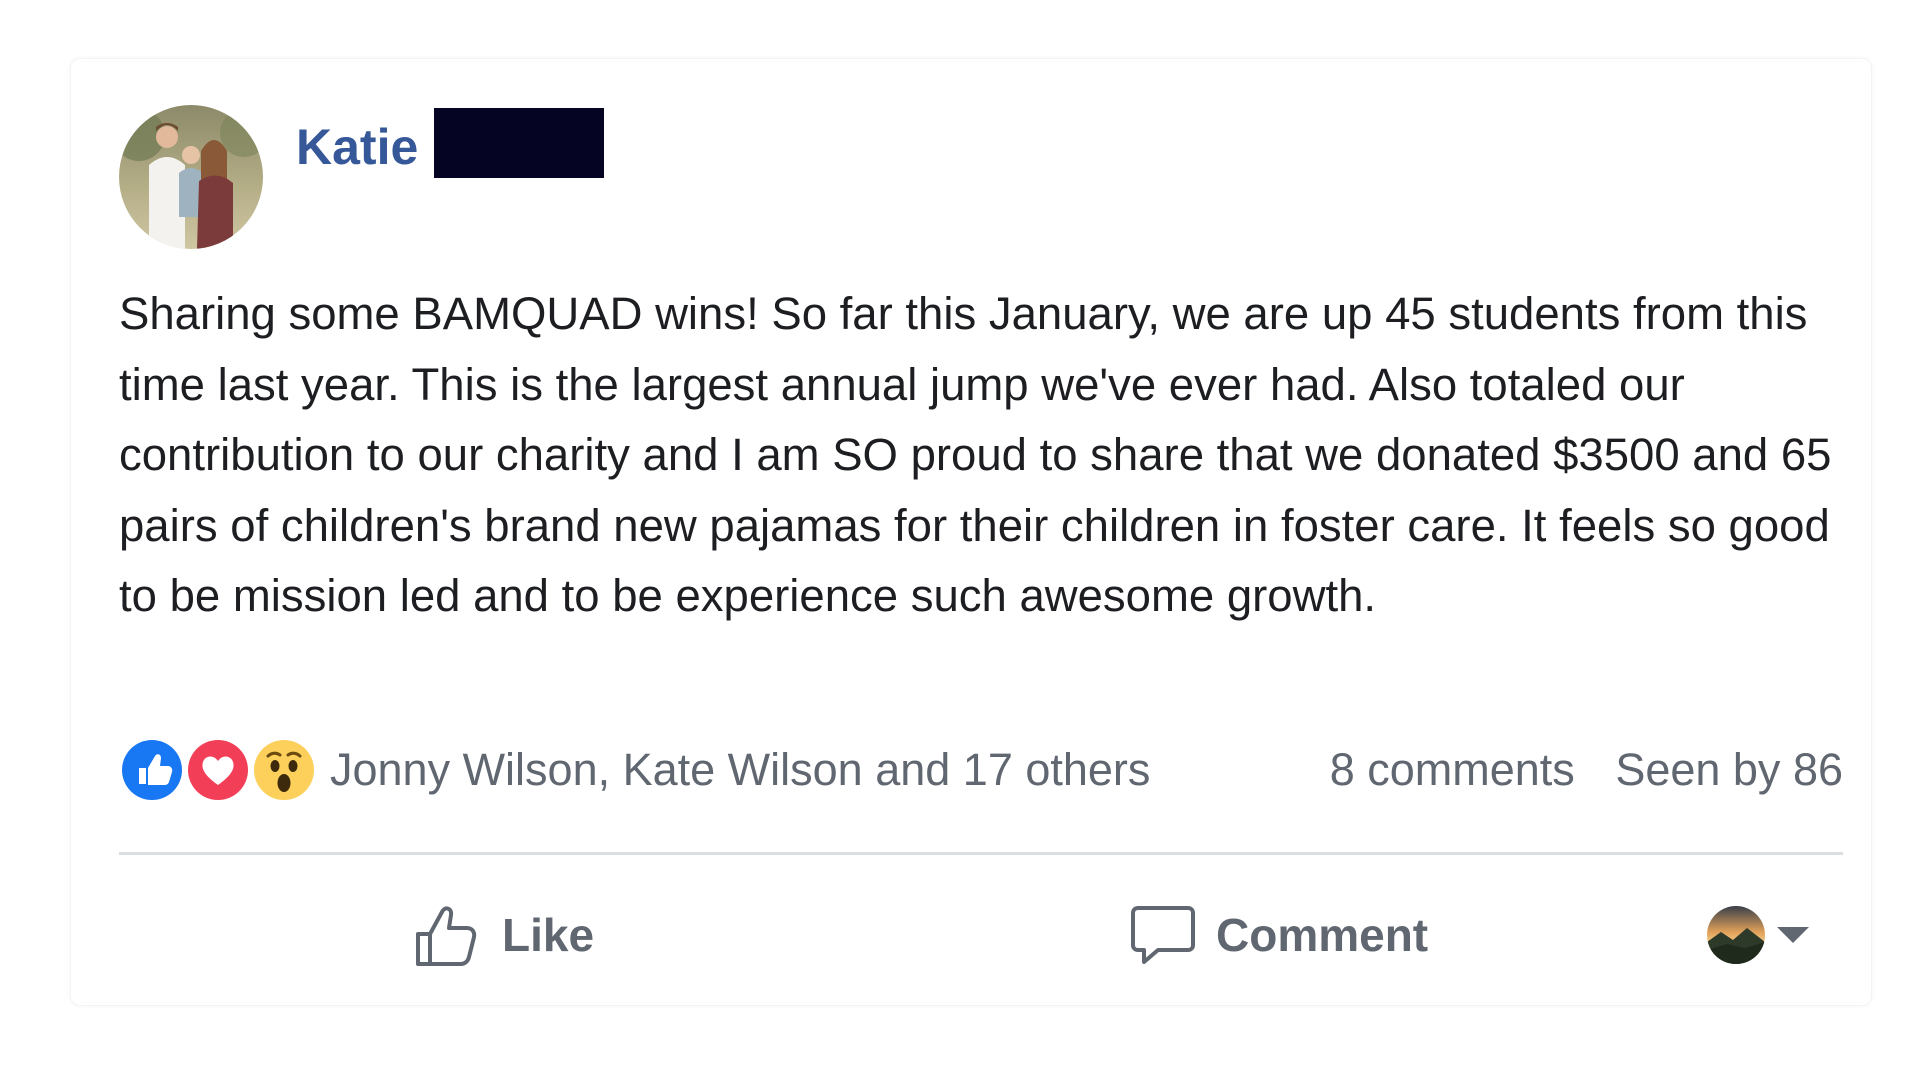  I want to click on chevron-down-icon, so click(1793, 935).